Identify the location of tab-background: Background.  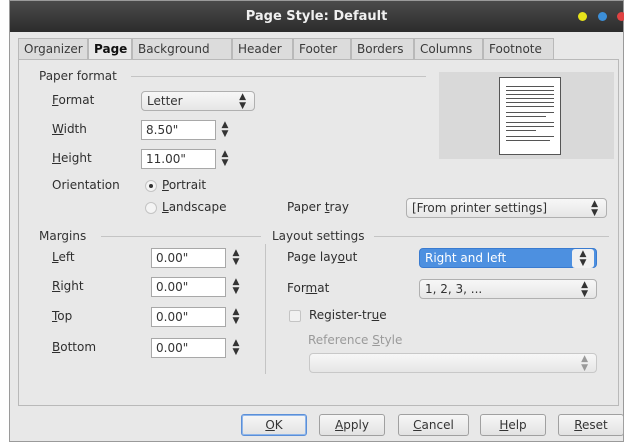
(182, 49).